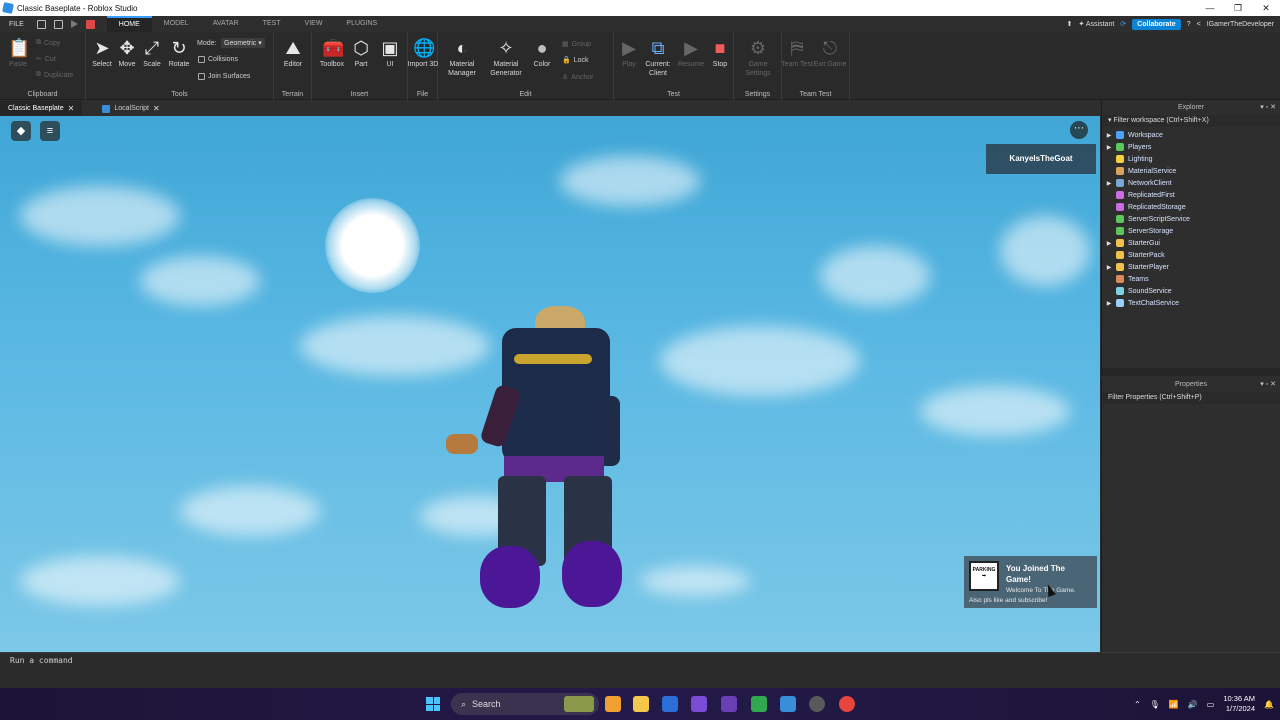 This screenshot has width=1280, height=720. I want to click on collaborate-button: Collaborate, so click(1156, 24).